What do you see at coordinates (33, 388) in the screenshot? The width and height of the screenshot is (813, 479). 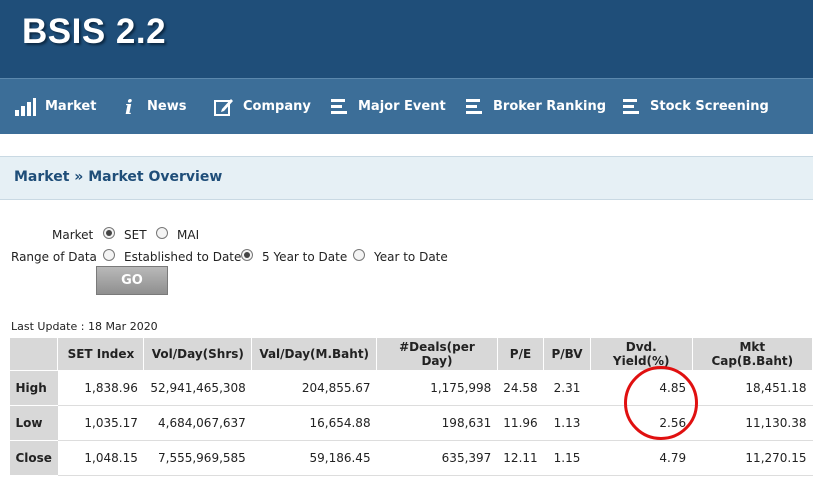 I see `row-label: High` at bounding box center [33, 388].